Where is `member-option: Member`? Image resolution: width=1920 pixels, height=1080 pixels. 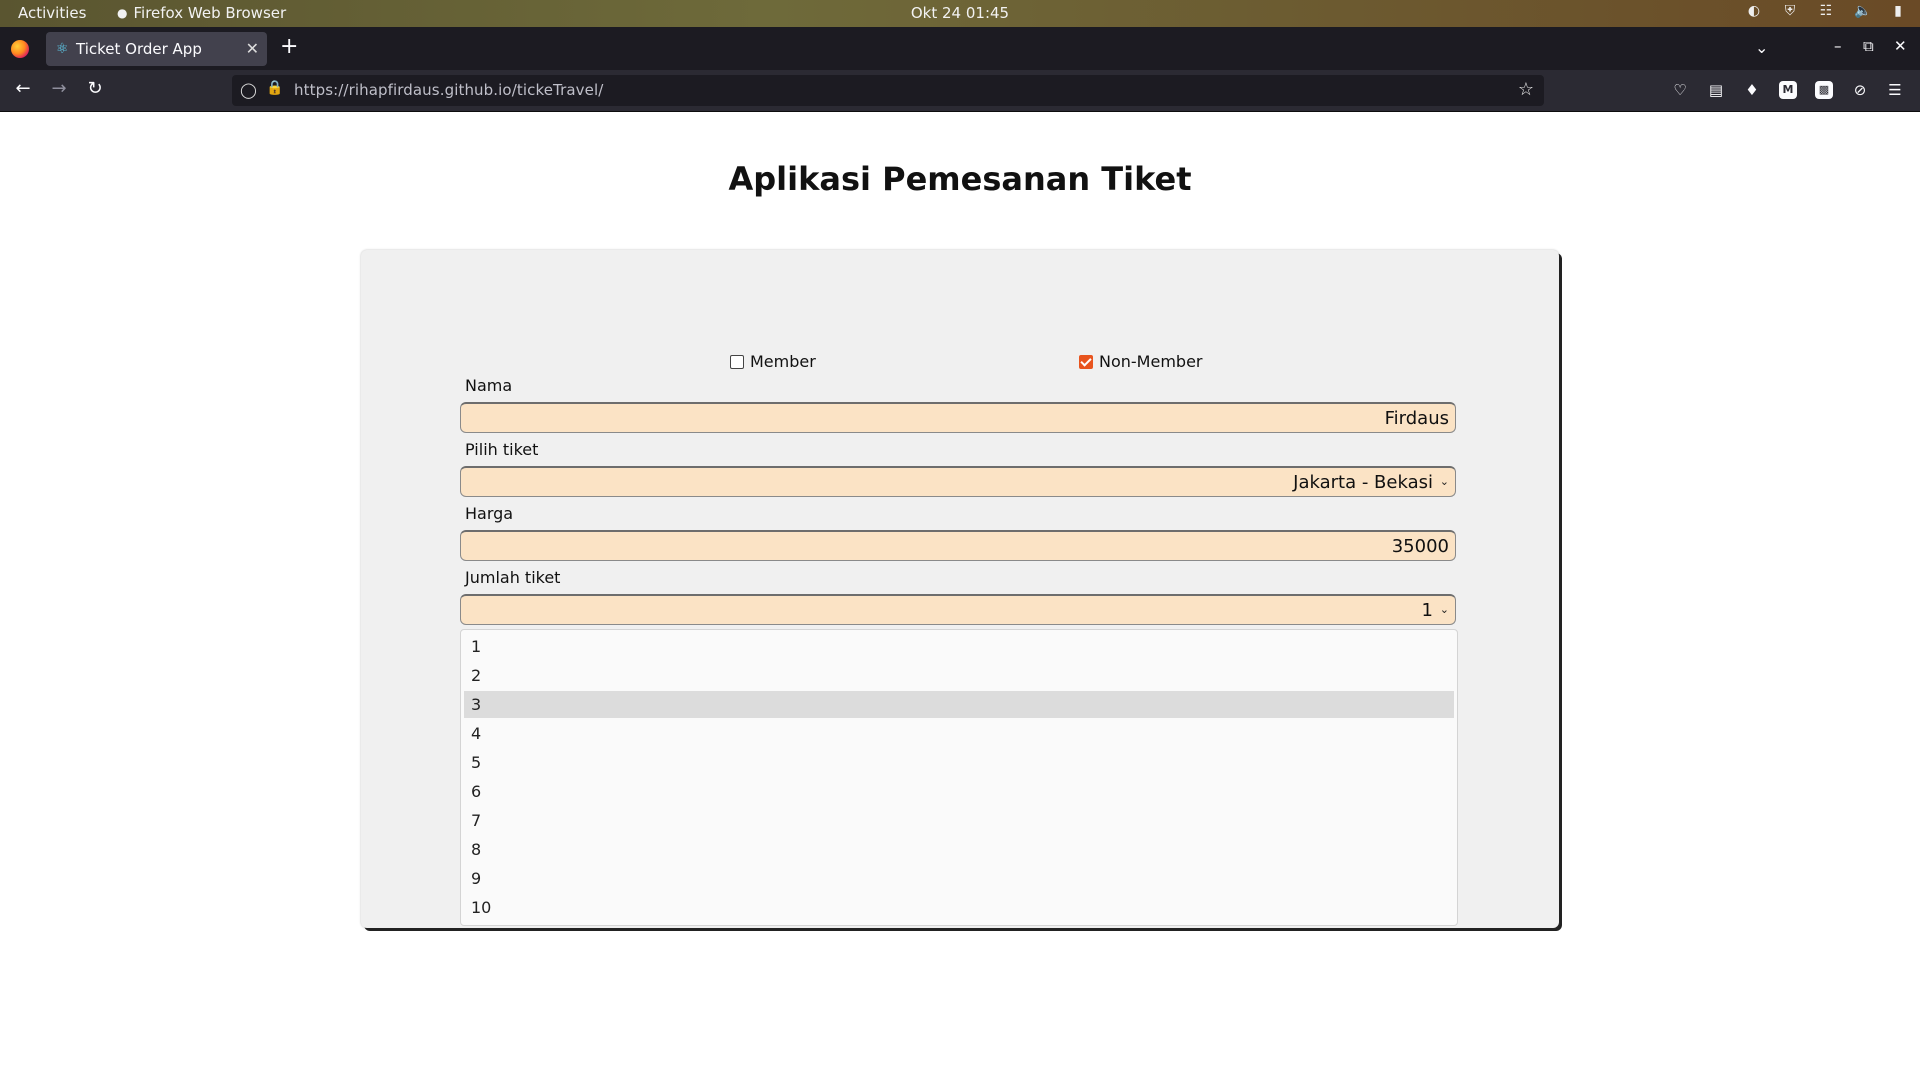
member-option: Member is located at coordinates (773, 361).